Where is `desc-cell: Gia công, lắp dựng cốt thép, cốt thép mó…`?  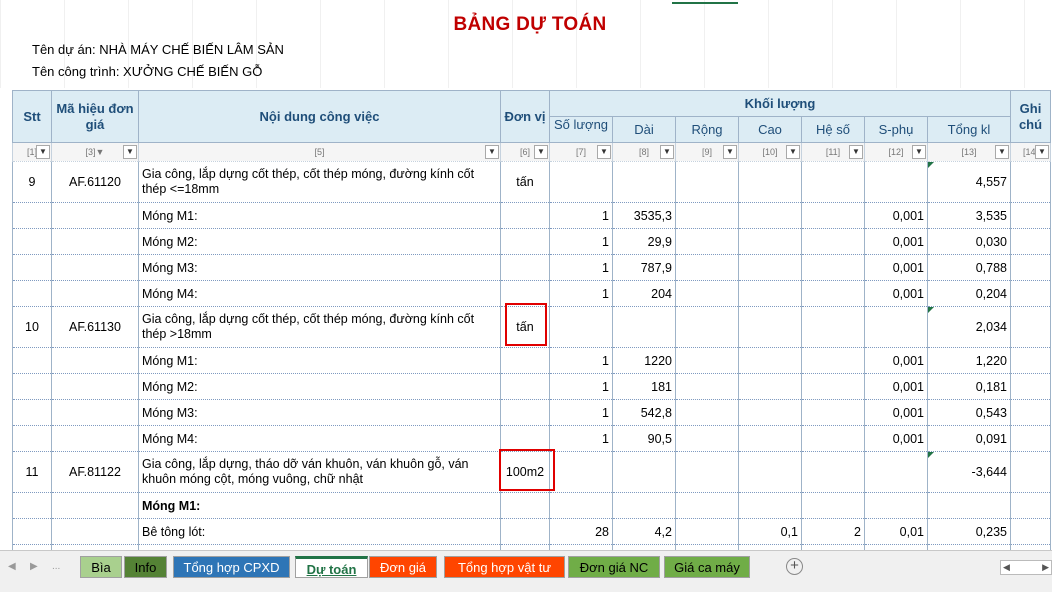
desc-cell: Gia công, lắp dựng cốt thép, cốt thép mó… is located at coordinates (319, 182).